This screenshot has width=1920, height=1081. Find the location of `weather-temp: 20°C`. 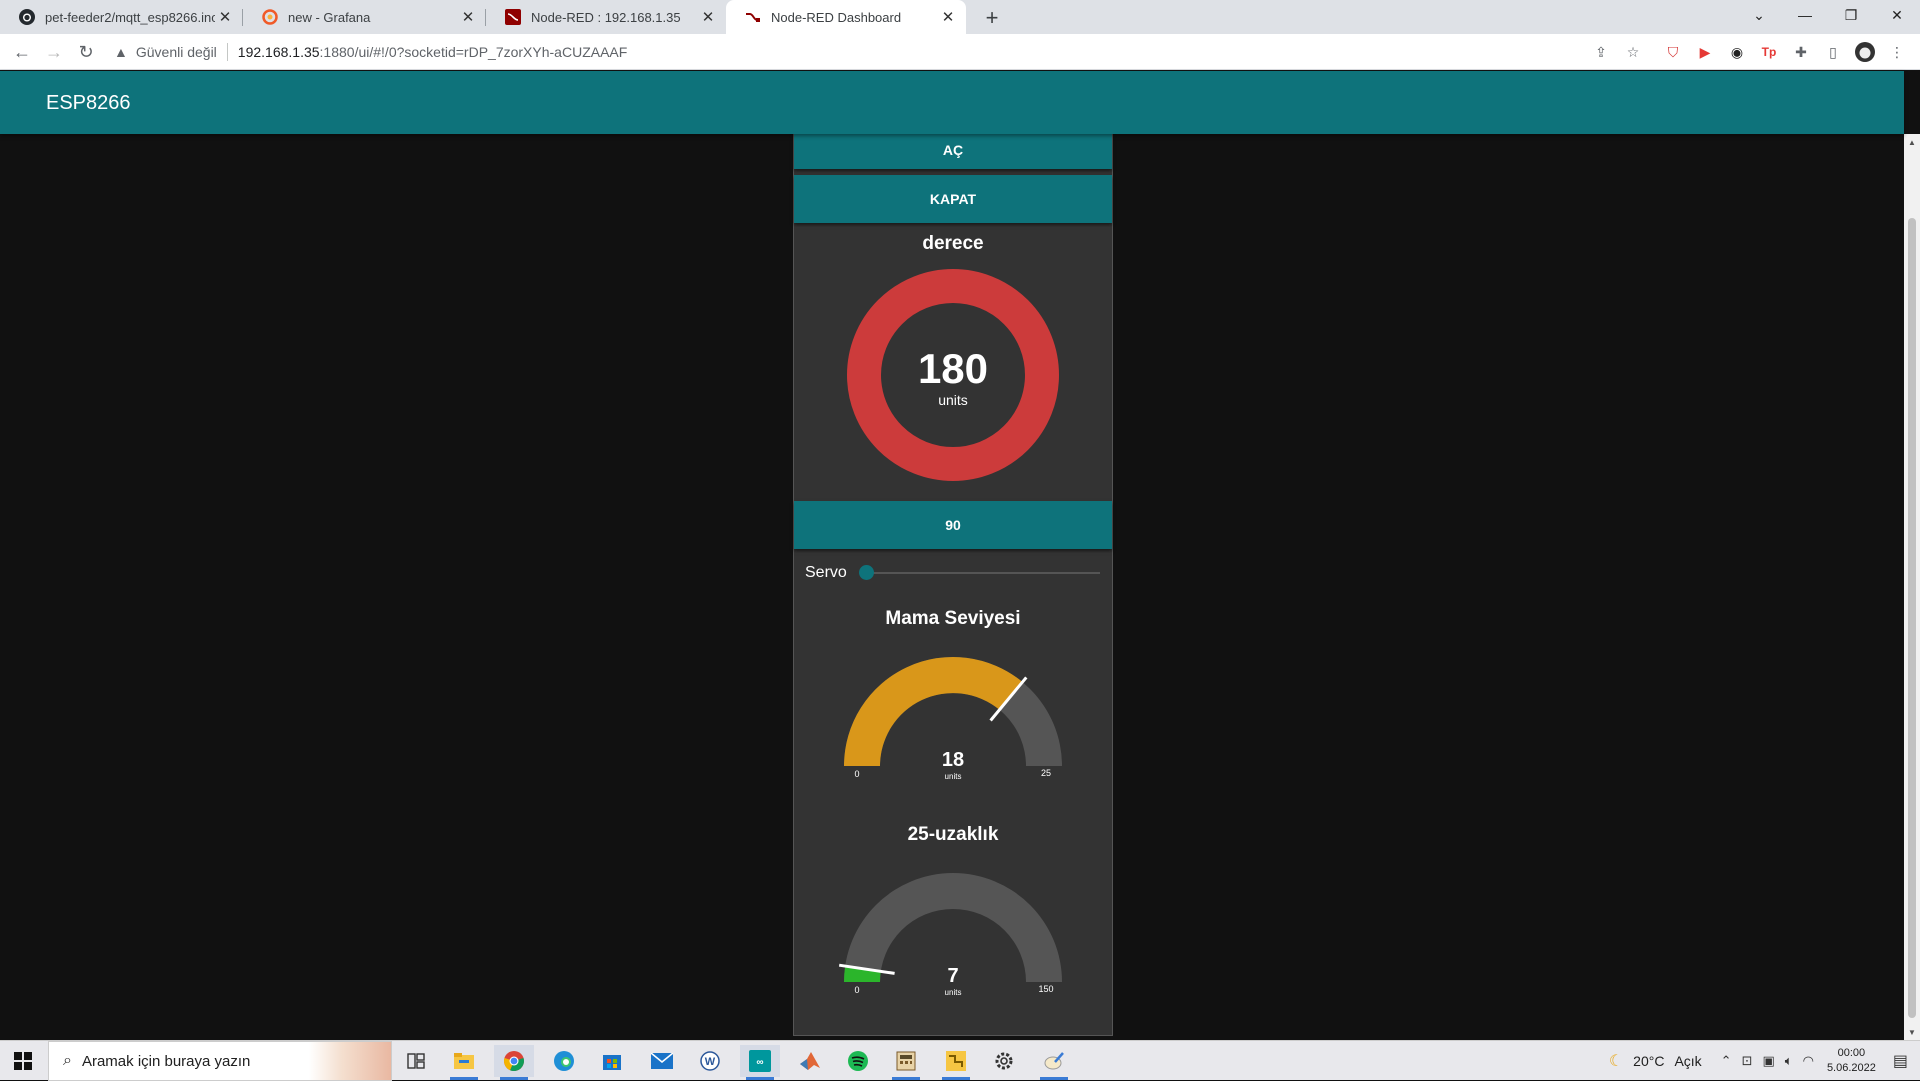

weather-temp: 20°C is located at coordinates (1648, 1061).